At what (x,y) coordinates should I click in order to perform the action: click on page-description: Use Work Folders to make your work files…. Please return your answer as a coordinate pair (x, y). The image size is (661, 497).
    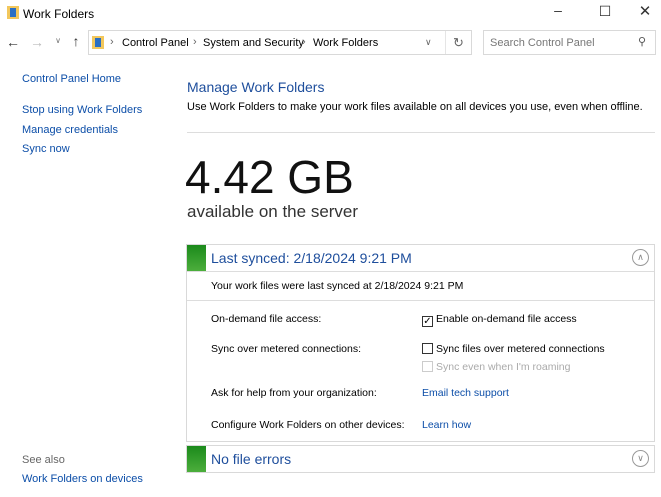
    Looking at the image, I should click on (415, 107).